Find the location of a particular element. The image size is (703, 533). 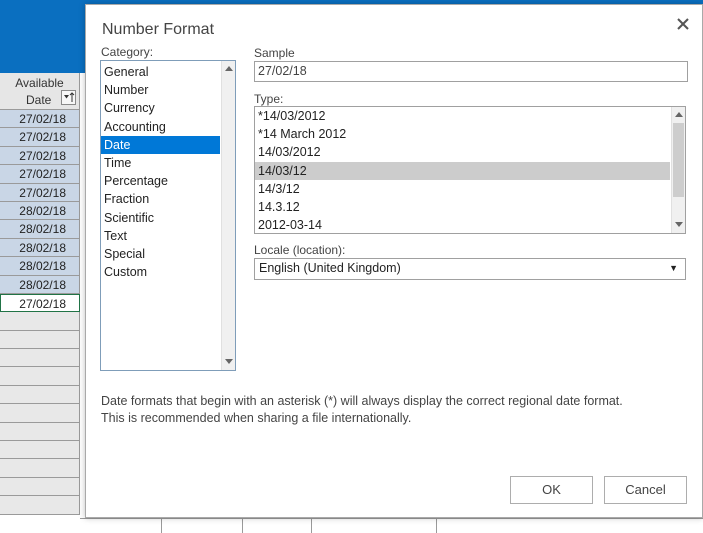

type-item: 14/03/12 is located at coordinates (462, 170).